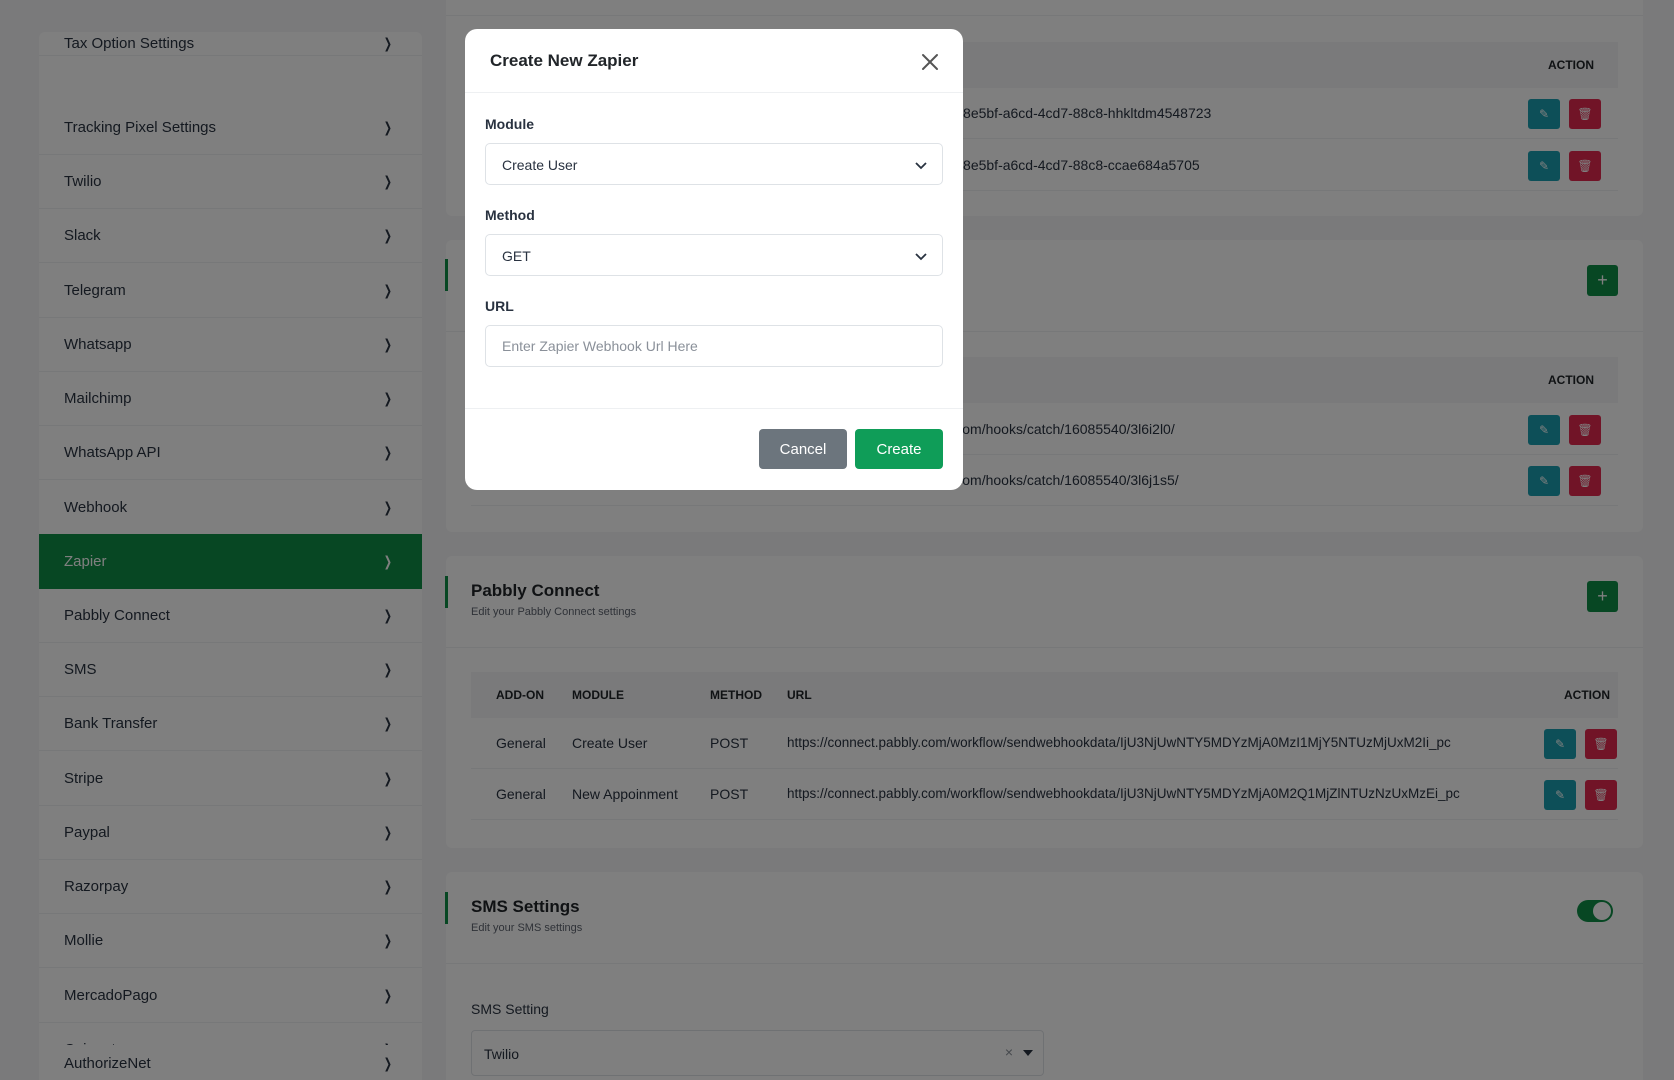  What do you see at coordinates (899, 449) in the screenshot?
I see `create-button: Create` at bounding box center [899, 449].